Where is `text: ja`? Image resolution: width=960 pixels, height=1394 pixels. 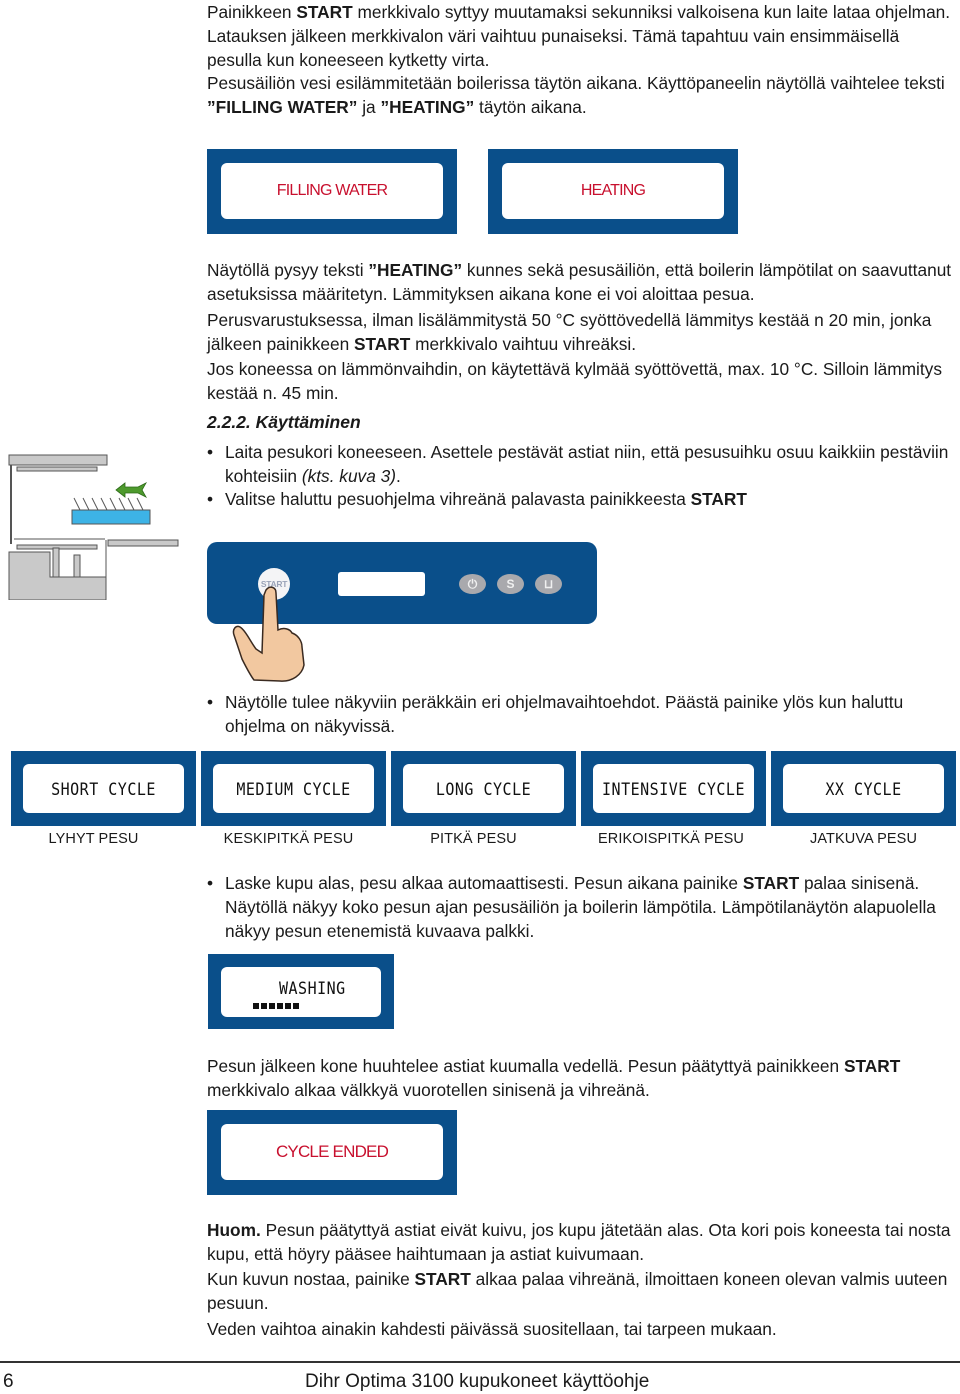
text: ja is located at coordinates (369, 107).